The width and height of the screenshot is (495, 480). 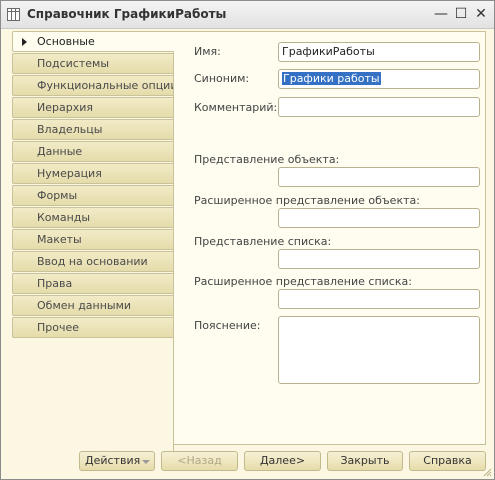 I want to click on sidebar-item-label: Обмен данными, so click(x=84, y=305).